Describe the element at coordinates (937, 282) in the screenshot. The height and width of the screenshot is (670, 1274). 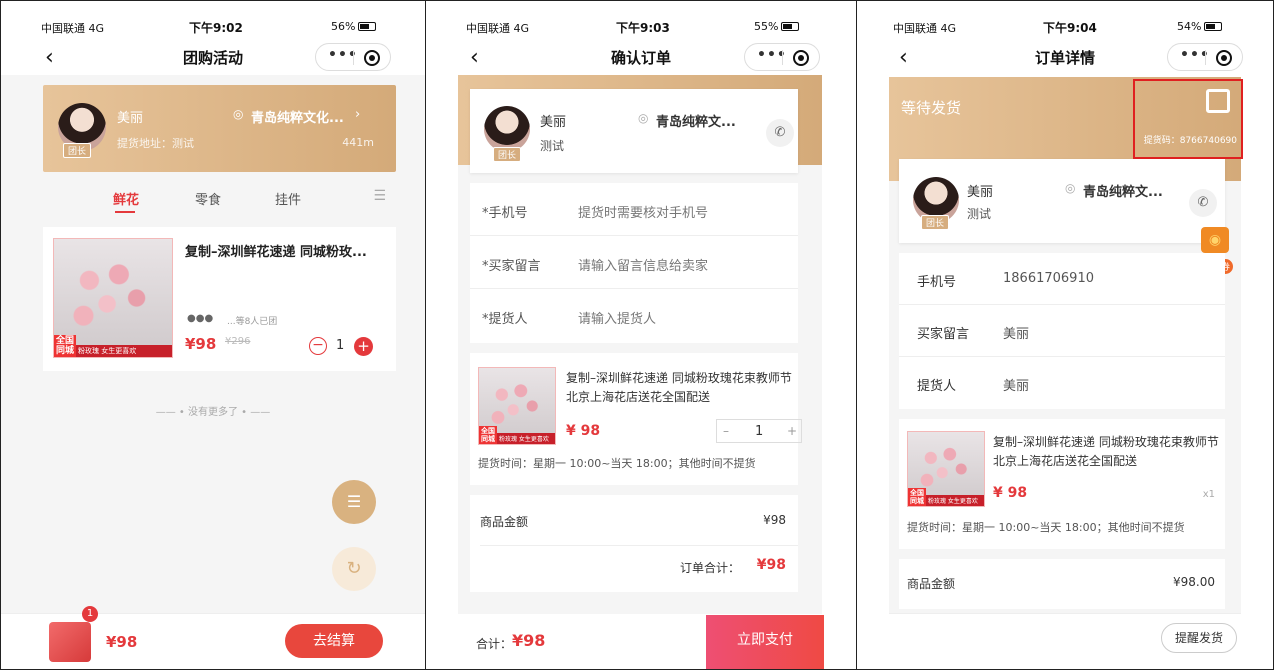
I see `phone-label: 手机号` at that location.